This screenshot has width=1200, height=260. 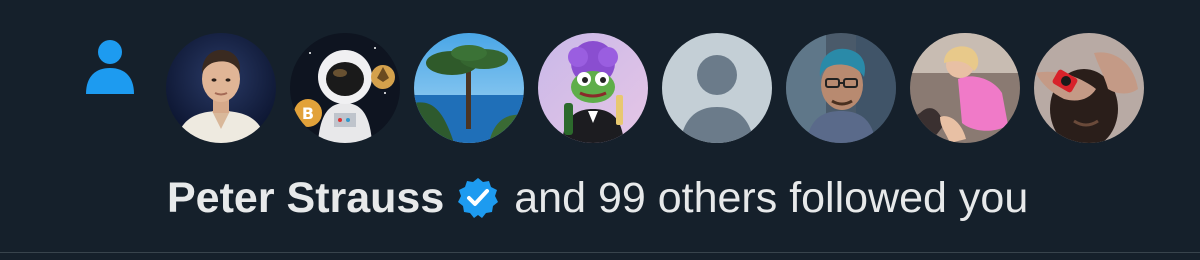 What do you see at coordinates (469, 88) in the screenshot?
I see `avatar-coastal-tree` at bounding box center [469, 88].